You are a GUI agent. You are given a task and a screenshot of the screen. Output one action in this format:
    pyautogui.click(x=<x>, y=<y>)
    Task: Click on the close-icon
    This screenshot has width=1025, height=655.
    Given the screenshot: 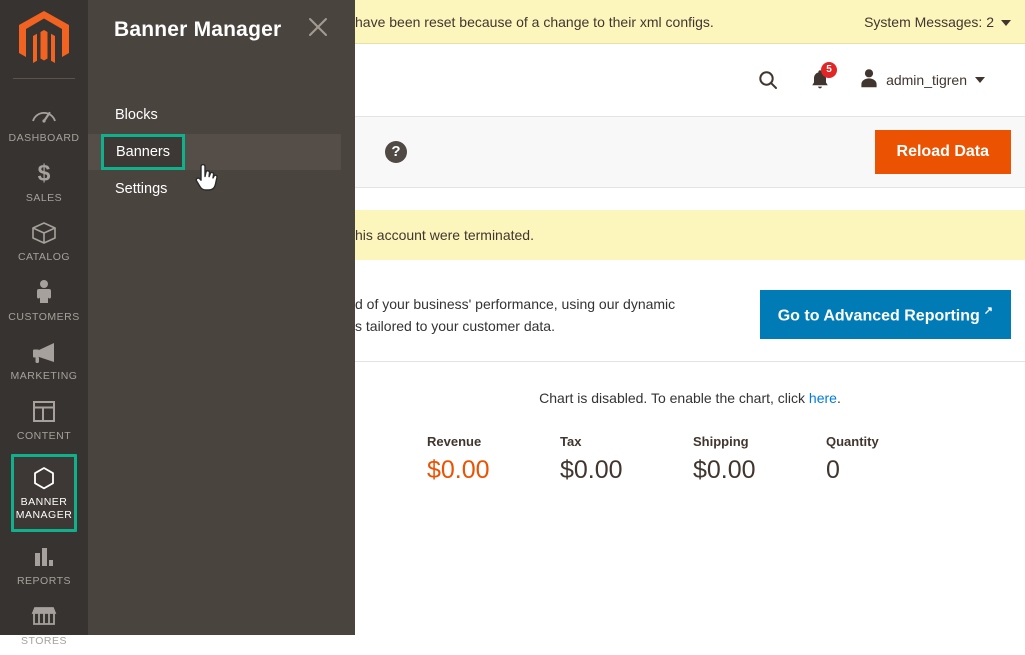 What is the action you would take?
    pyautogui.click(x=318, y=27)
    